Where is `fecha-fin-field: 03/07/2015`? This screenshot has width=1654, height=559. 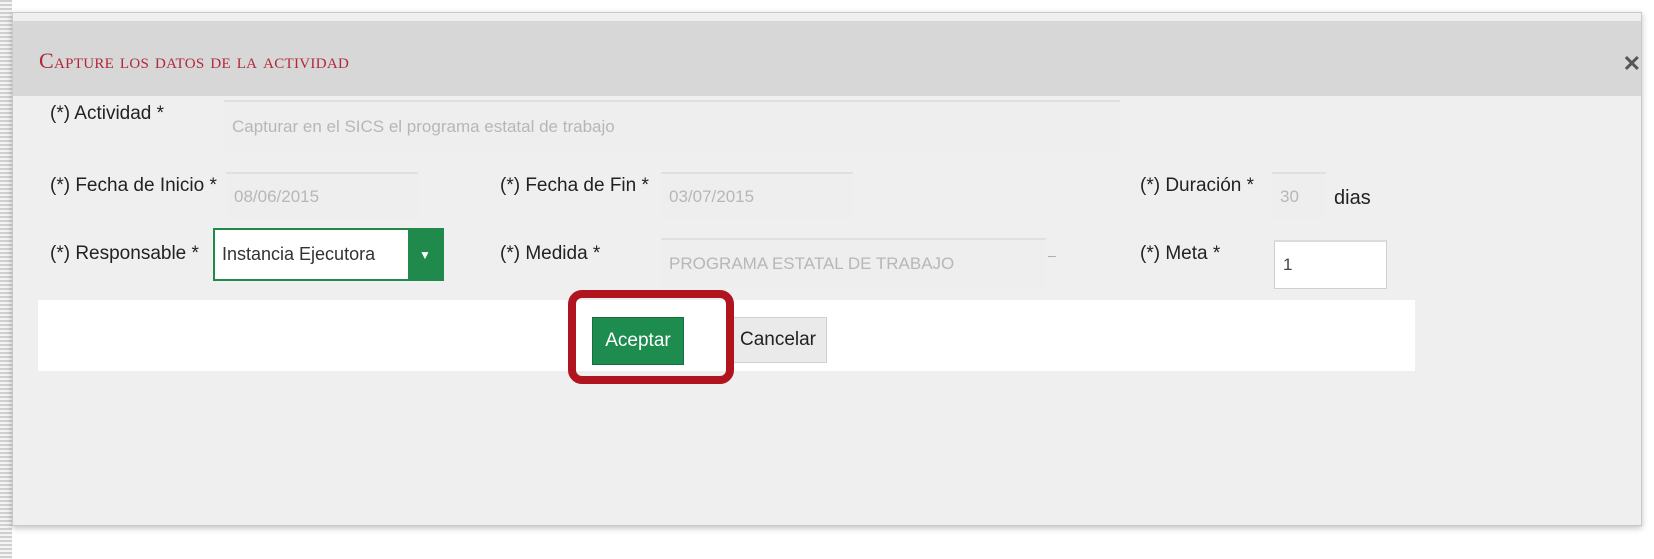
fecha-fin-field: 03/07/2015 is located at coordinates (757, 196).